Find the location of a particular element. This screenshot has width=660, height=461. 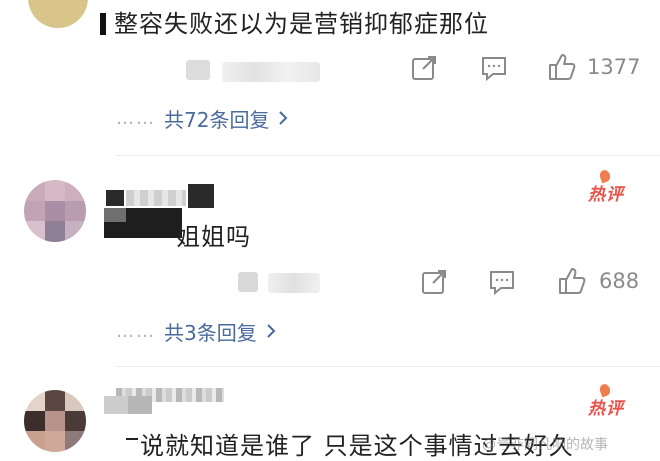

like-count: 1377 is located at coordinates (614, 67).